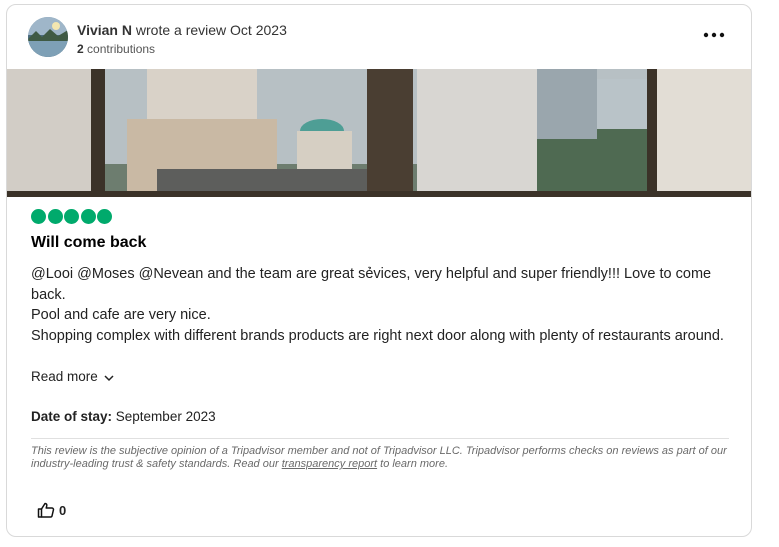  I want to click on author-action: wrote a review, so click(181, 30).